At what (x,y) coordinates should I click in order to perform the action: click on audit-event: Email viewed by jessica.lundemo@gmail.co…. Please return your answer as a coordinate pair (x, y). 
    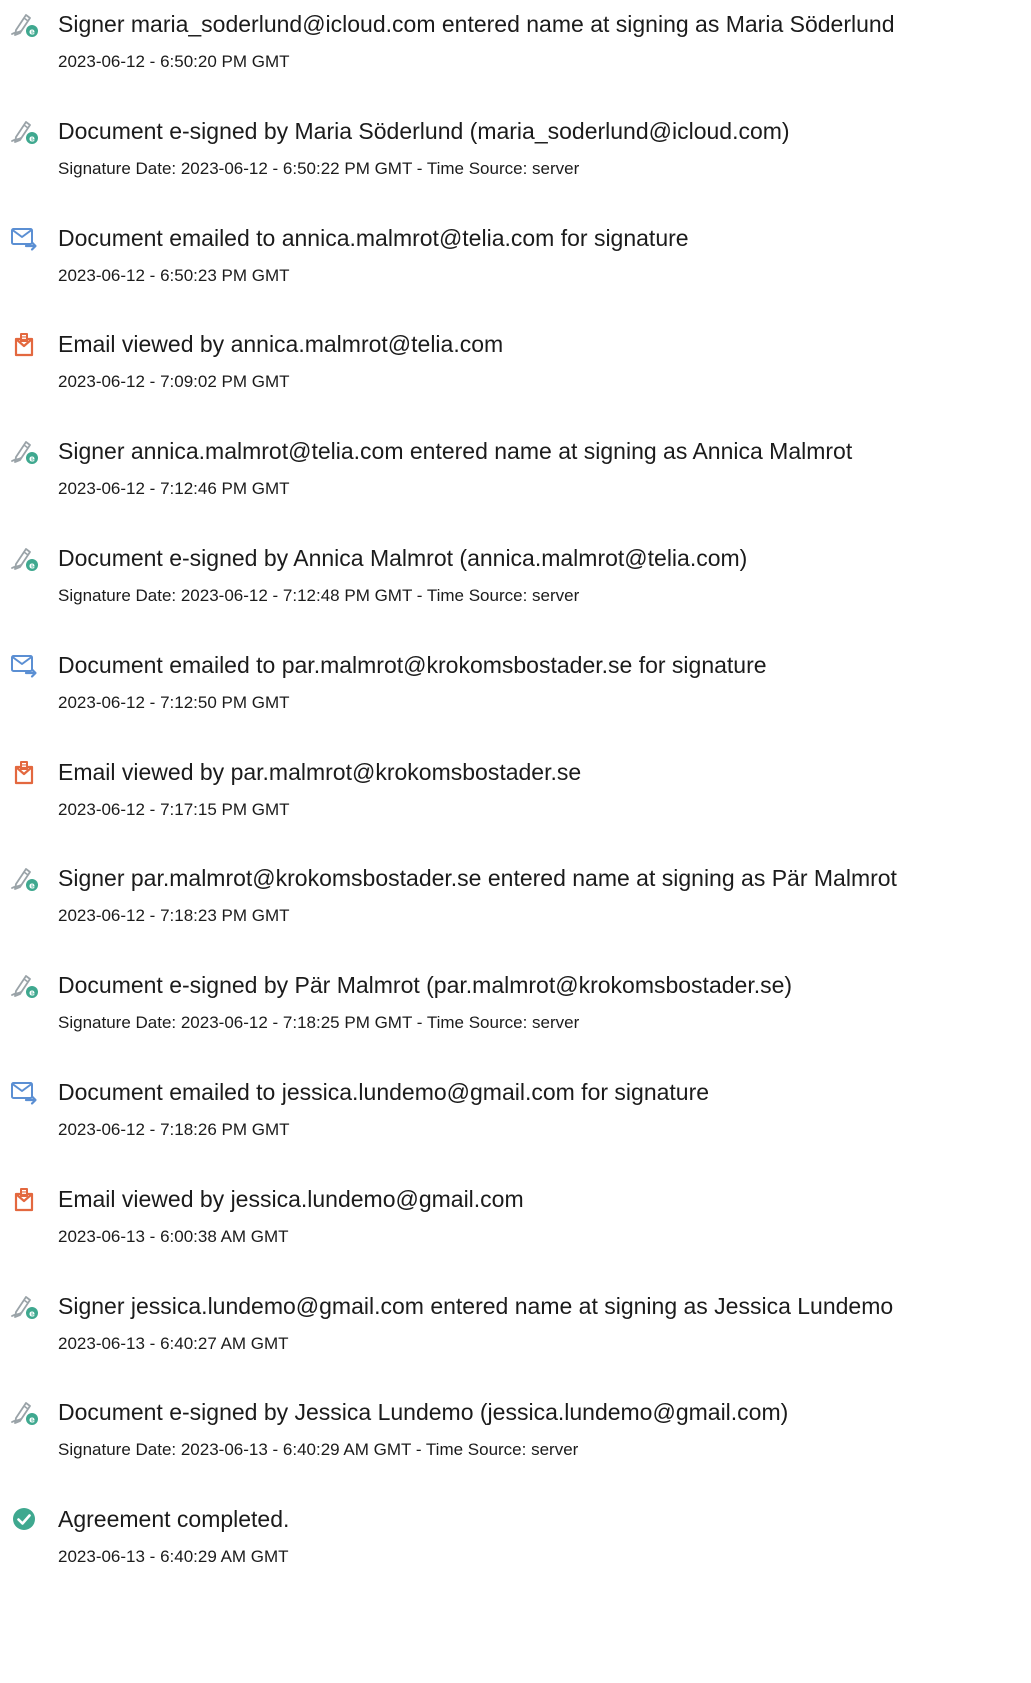
    Looking at the image, I should click on (515, 1235).